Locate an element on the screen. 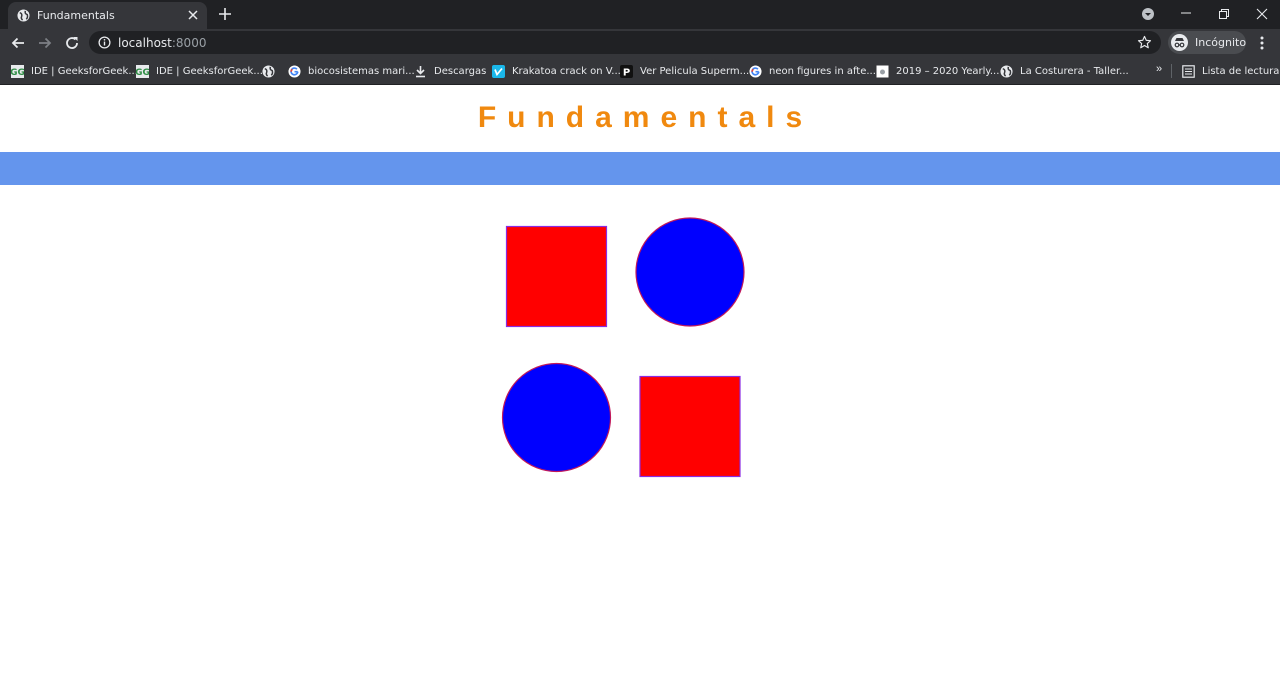 This screenshot has height=686, width=1280. doc-icon is located at coordinates (882, 71).